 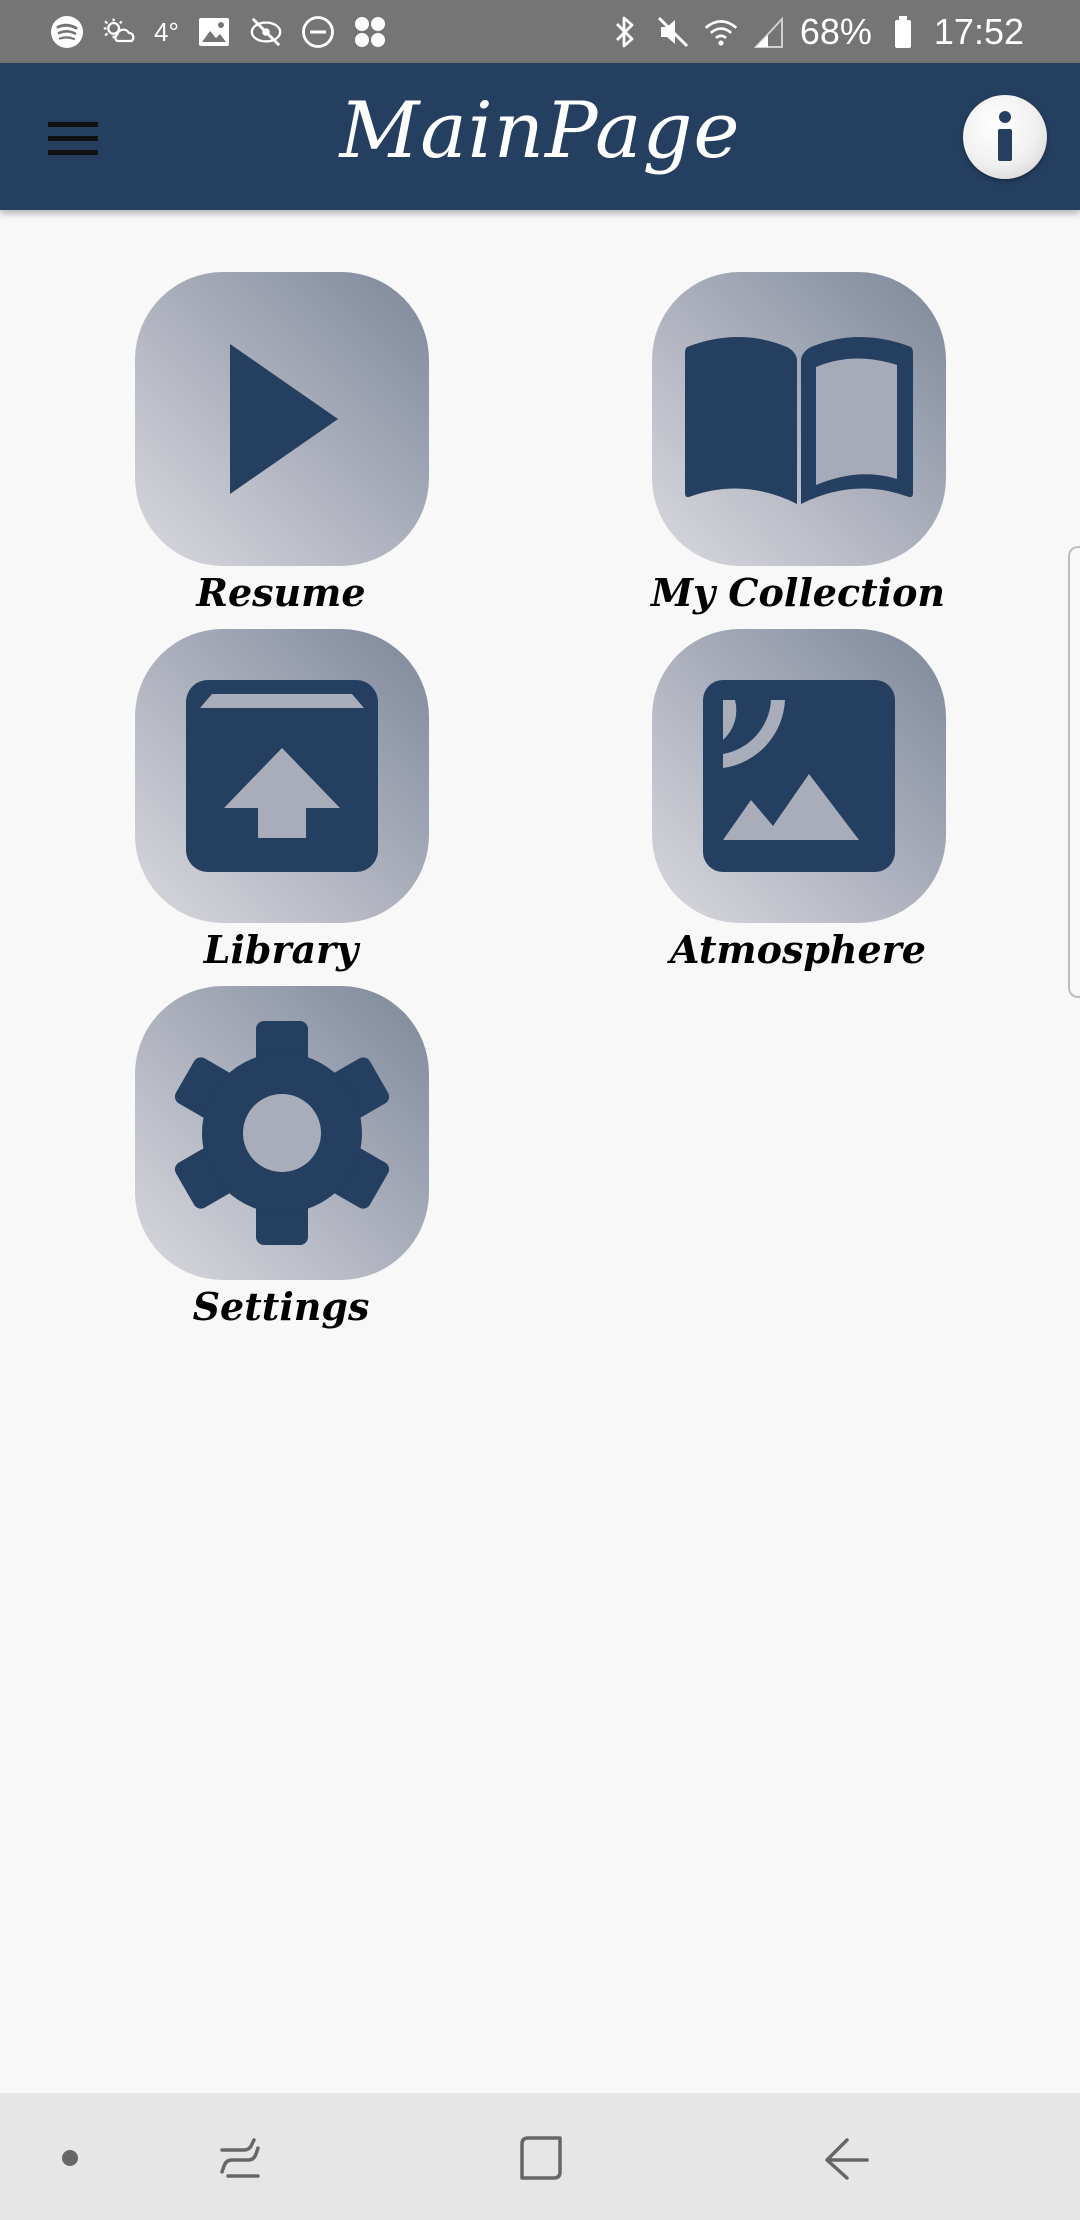 I want to click on back-icon, so click(x=847, y=2159).